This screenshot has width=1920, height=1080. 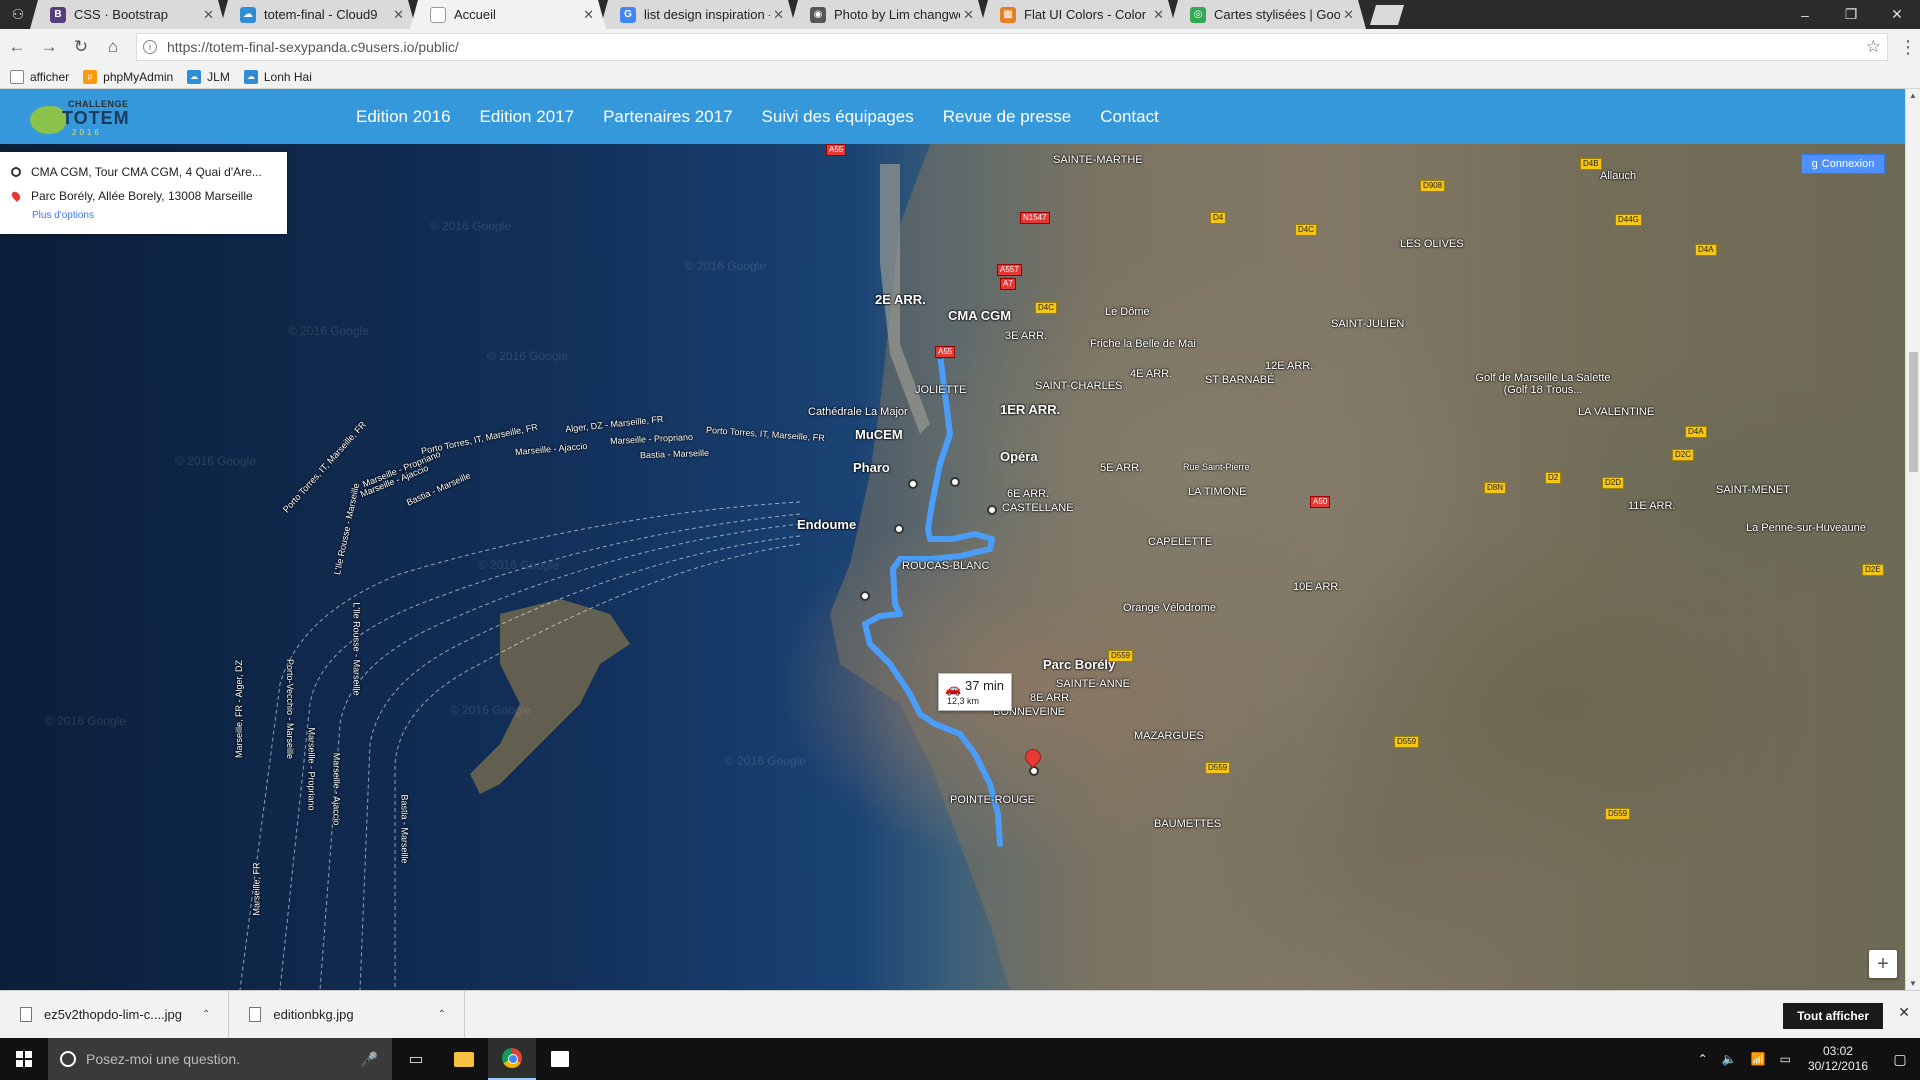 I want to click on tab-flat-ui-colors: ▦Flat UI Colors - Color Pal✕, so click(x=1078, y=14).